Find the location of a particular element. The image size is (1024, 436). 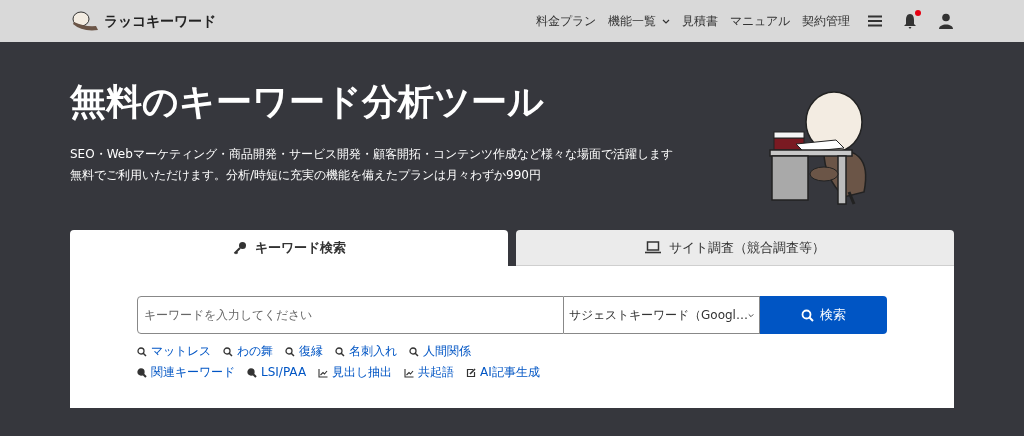

bell-icon is located at coordinates (910, 21).